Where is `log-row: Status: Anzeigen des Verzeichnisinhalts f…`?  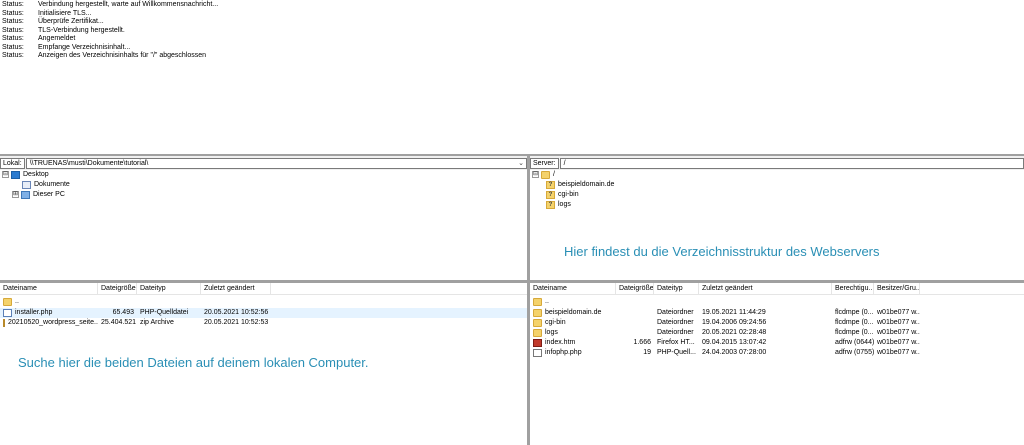 log-row: Status: Anzeigen des Verzeichnisinhalts f… is located at coordinates (512, 56).